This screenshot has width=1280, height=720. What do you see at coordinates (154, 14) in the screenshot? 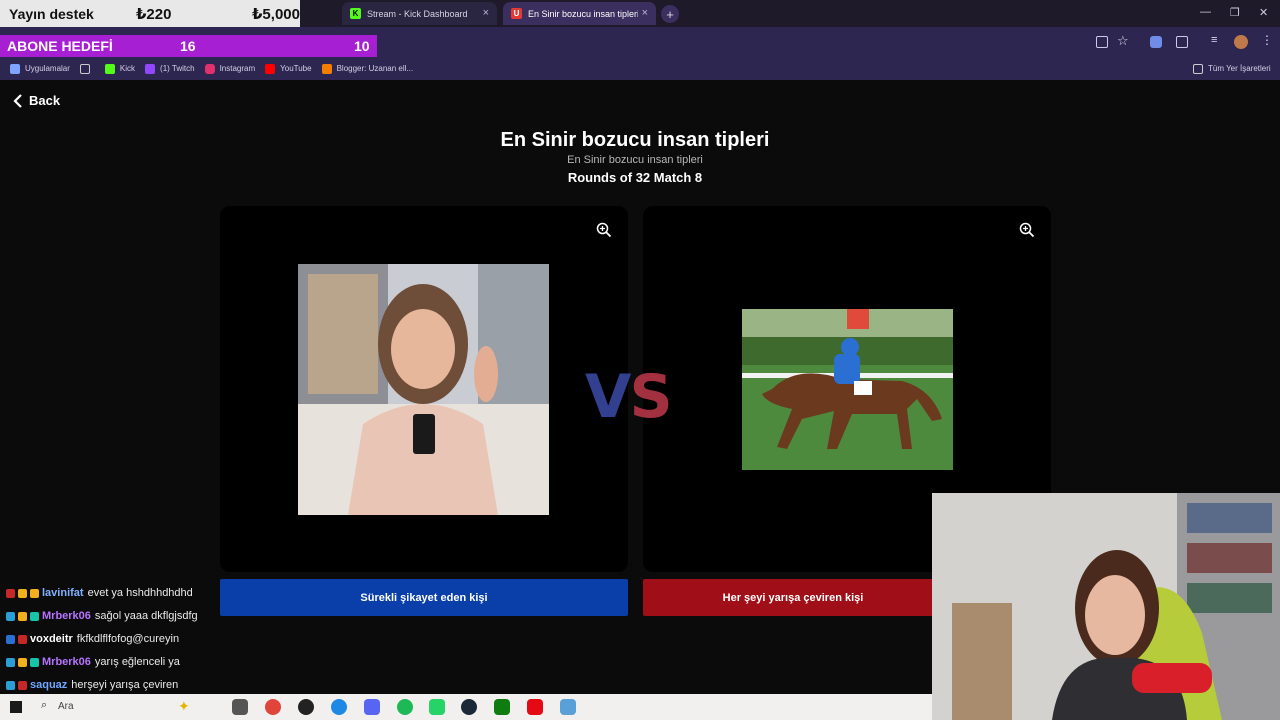
I see `donation-current: ₺220` at bounding box center [154, 14].